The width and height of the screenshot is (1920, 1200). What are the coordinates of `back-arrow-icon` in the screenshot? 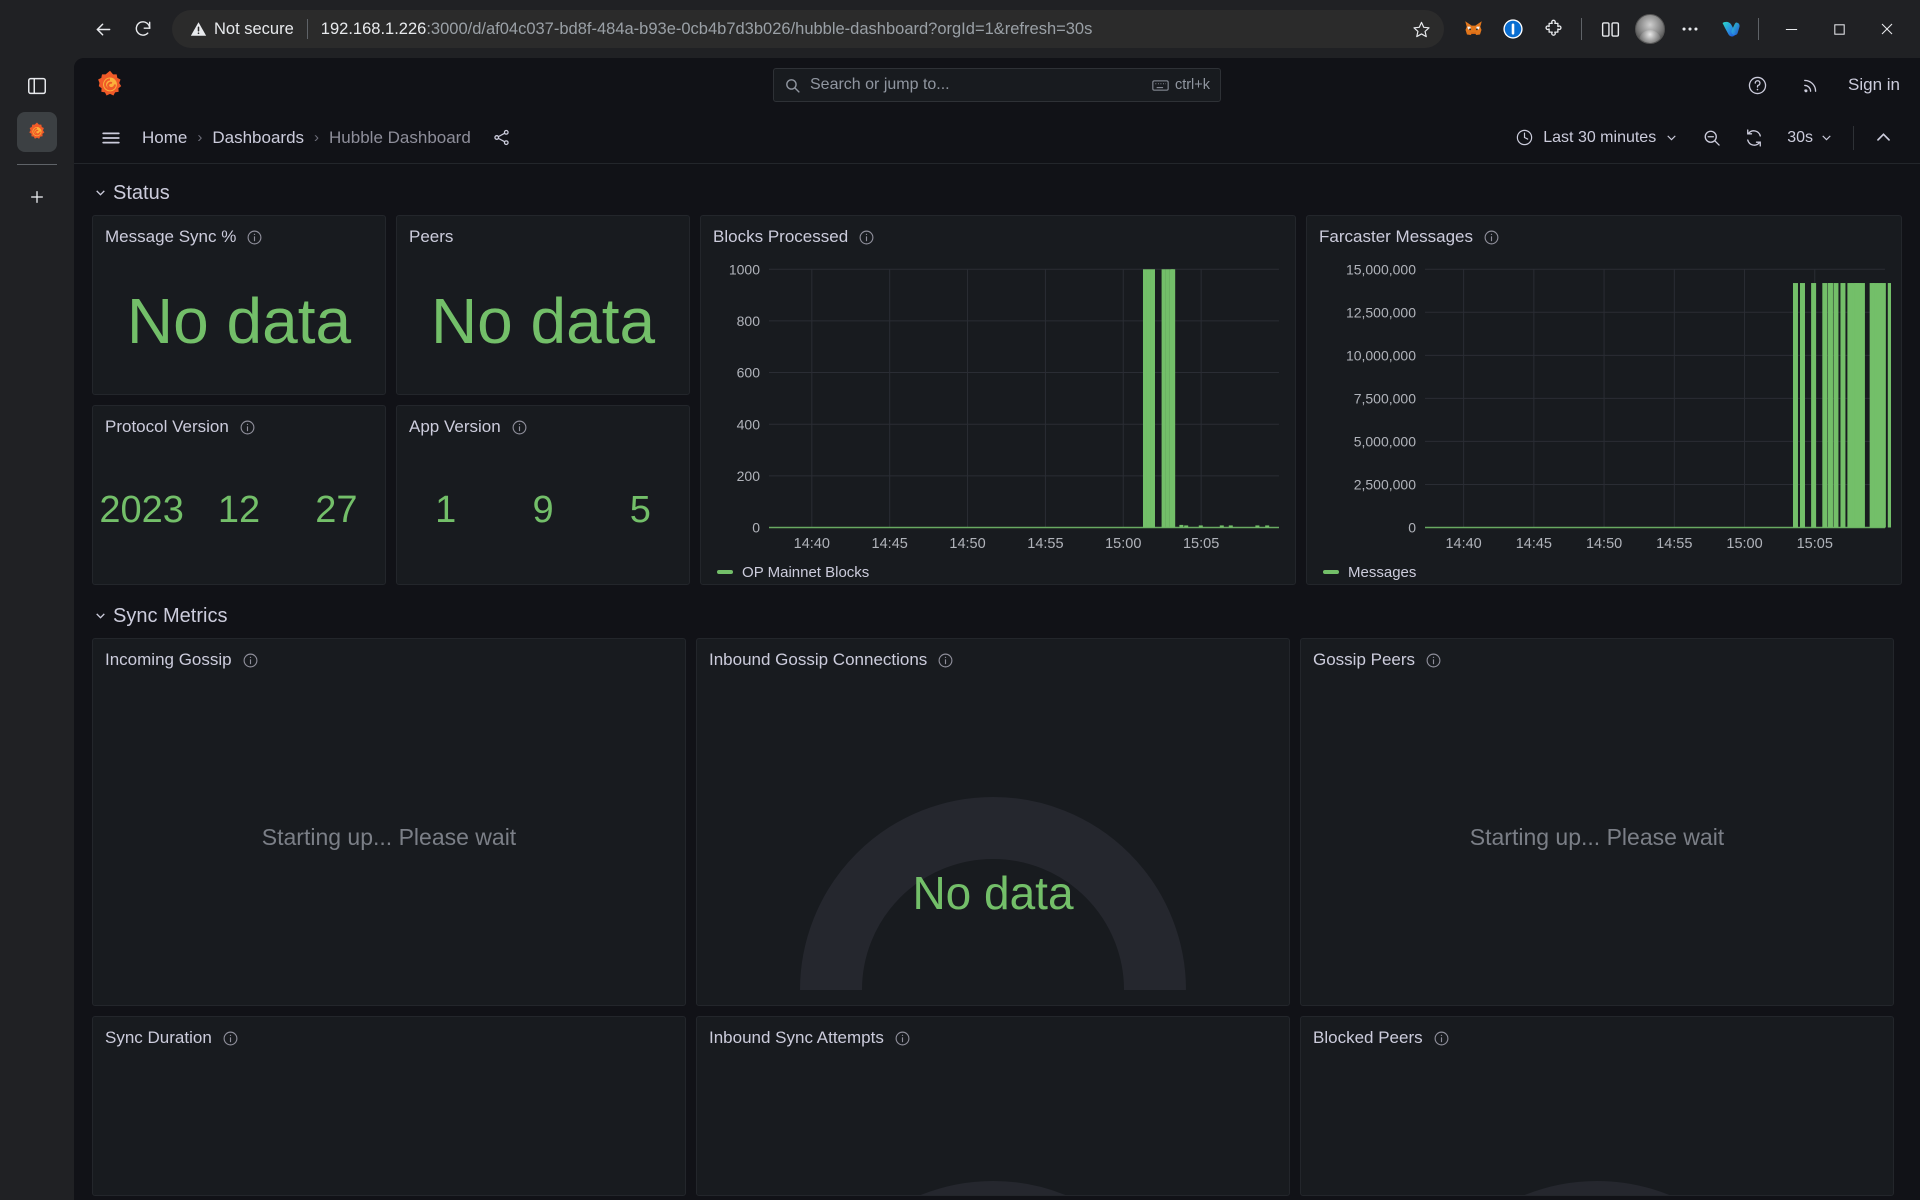 It's located at (103, 29).